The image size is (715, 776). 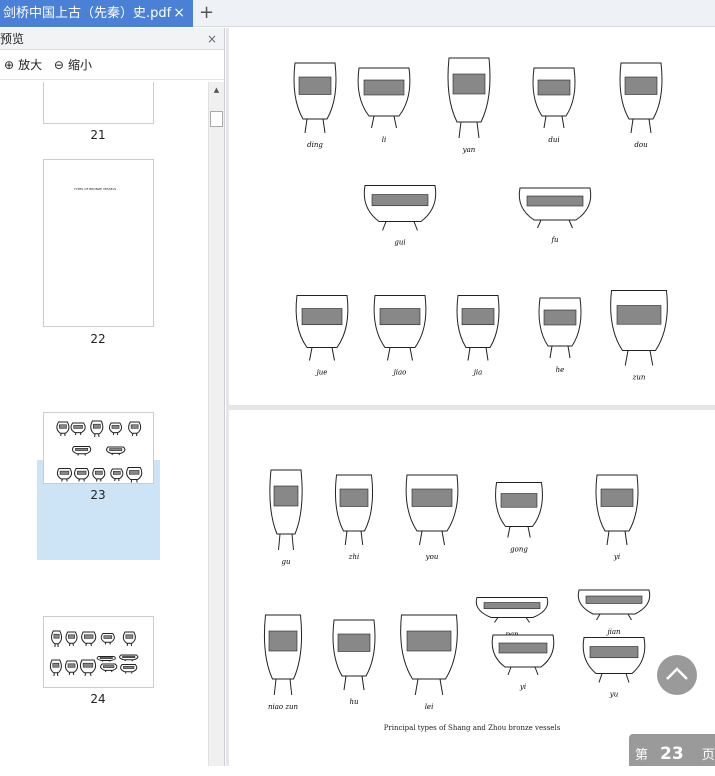 What do you see at coordinates (212, 39) in the screenshot?
I see `close-sidebar-icon: ×` at bounding box center [212, 39].